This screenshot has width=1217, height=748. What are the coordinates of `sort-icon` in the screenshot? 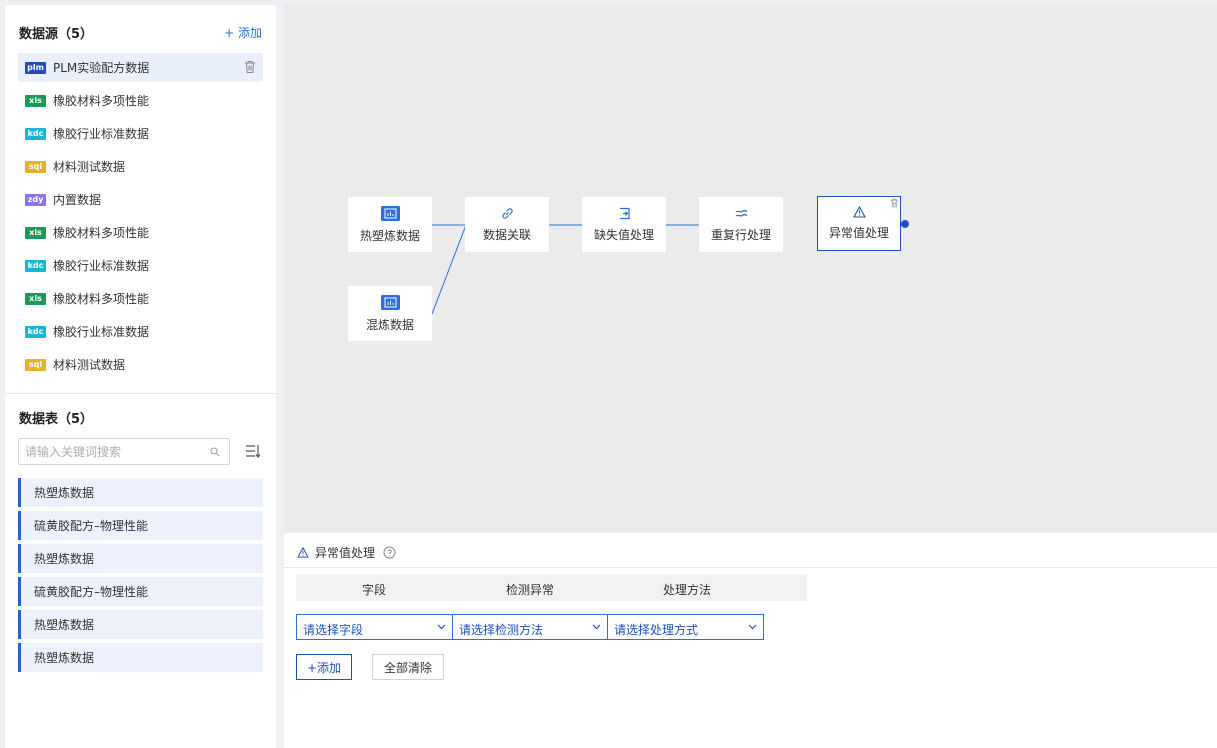 It's located at (253, 451).